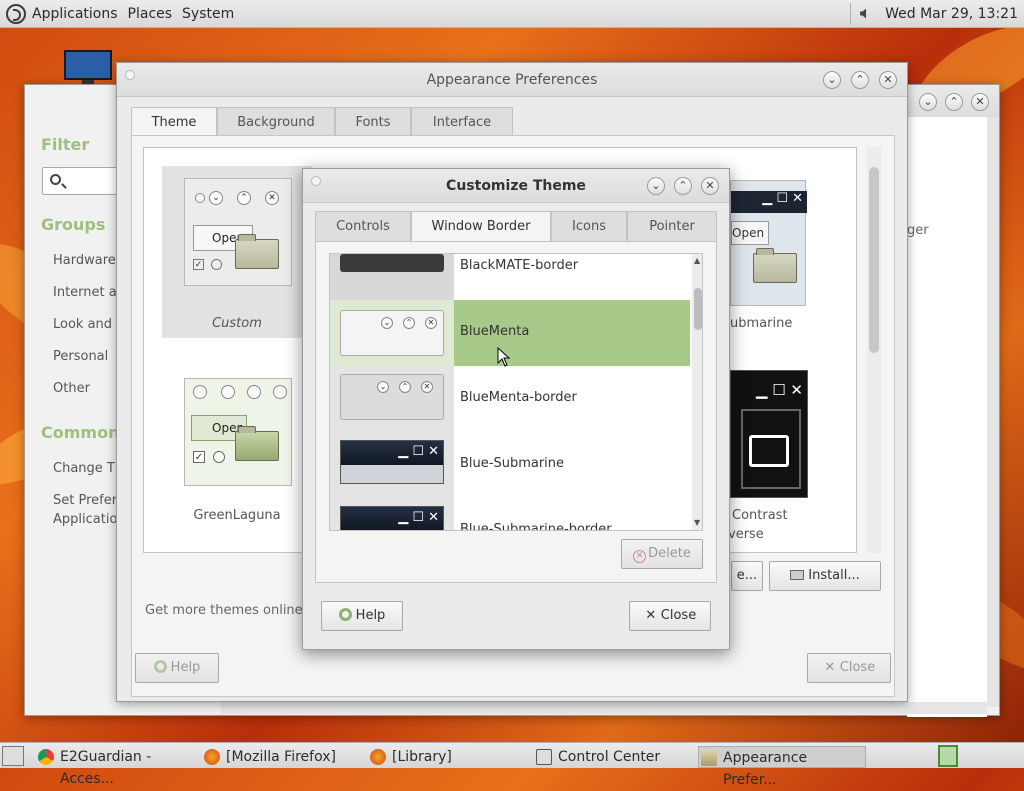 Image resolution: width=1024 pixels, height=791 pixels. What do you see at coordinates (84, 260) in the screenshot?
I see `group-hardware: Hardware` at bounding box center [84, 260].